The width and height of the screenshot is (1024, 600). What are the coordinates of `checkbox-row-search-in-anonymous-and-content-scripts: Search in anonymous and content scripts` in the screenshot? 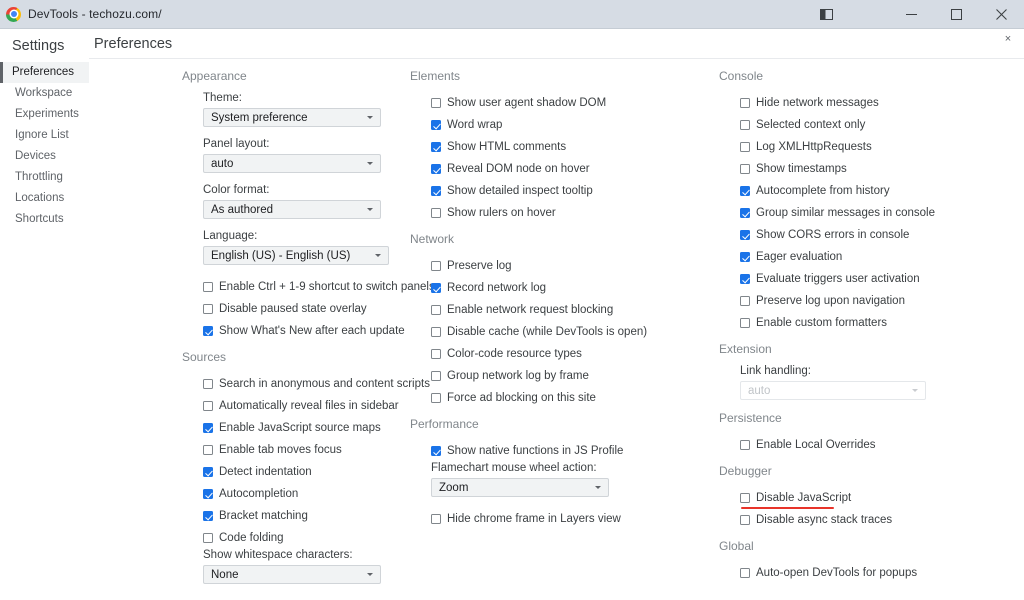 It's located at (316, 384).